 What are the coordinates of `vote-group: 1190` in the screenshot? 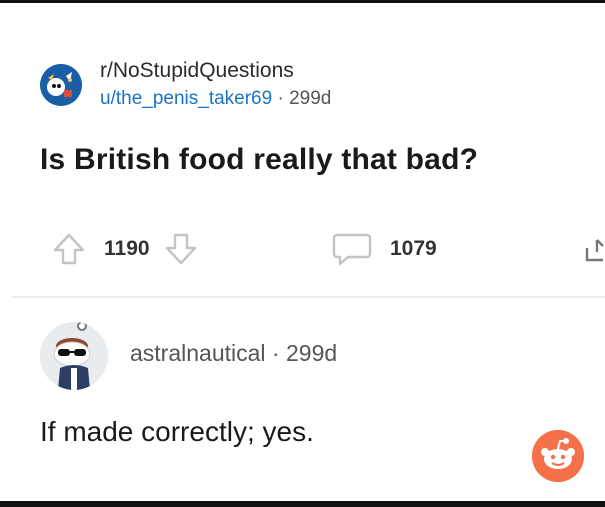 It's located at (125, 249).